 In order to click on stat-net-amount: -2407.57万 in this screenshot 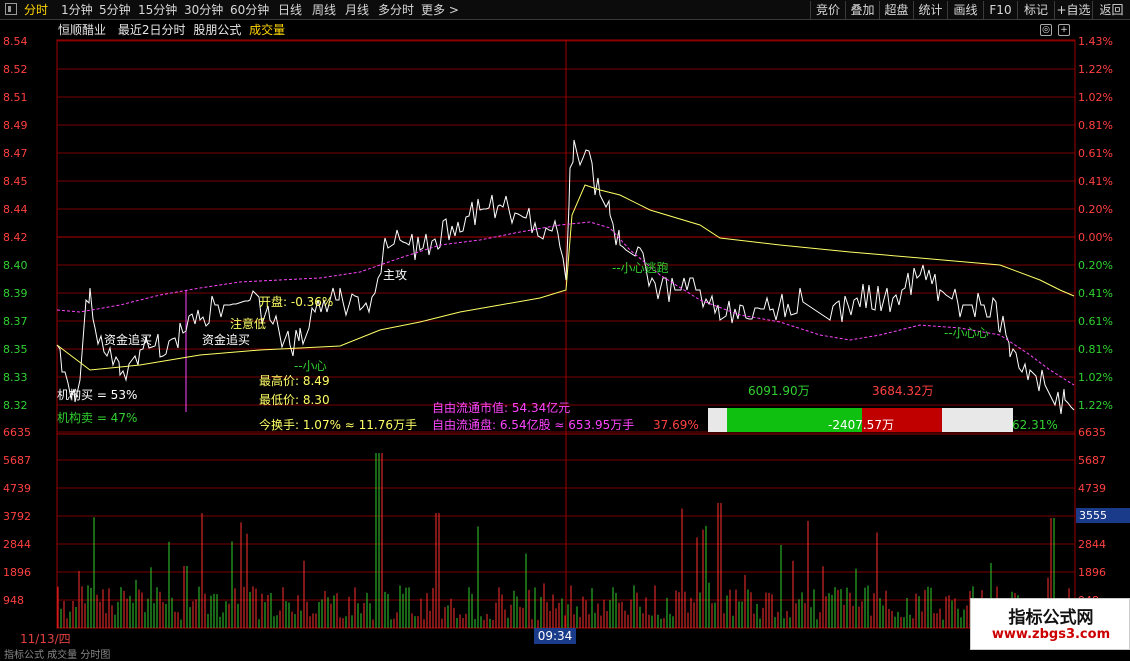, I will do `click(861, 425)`.